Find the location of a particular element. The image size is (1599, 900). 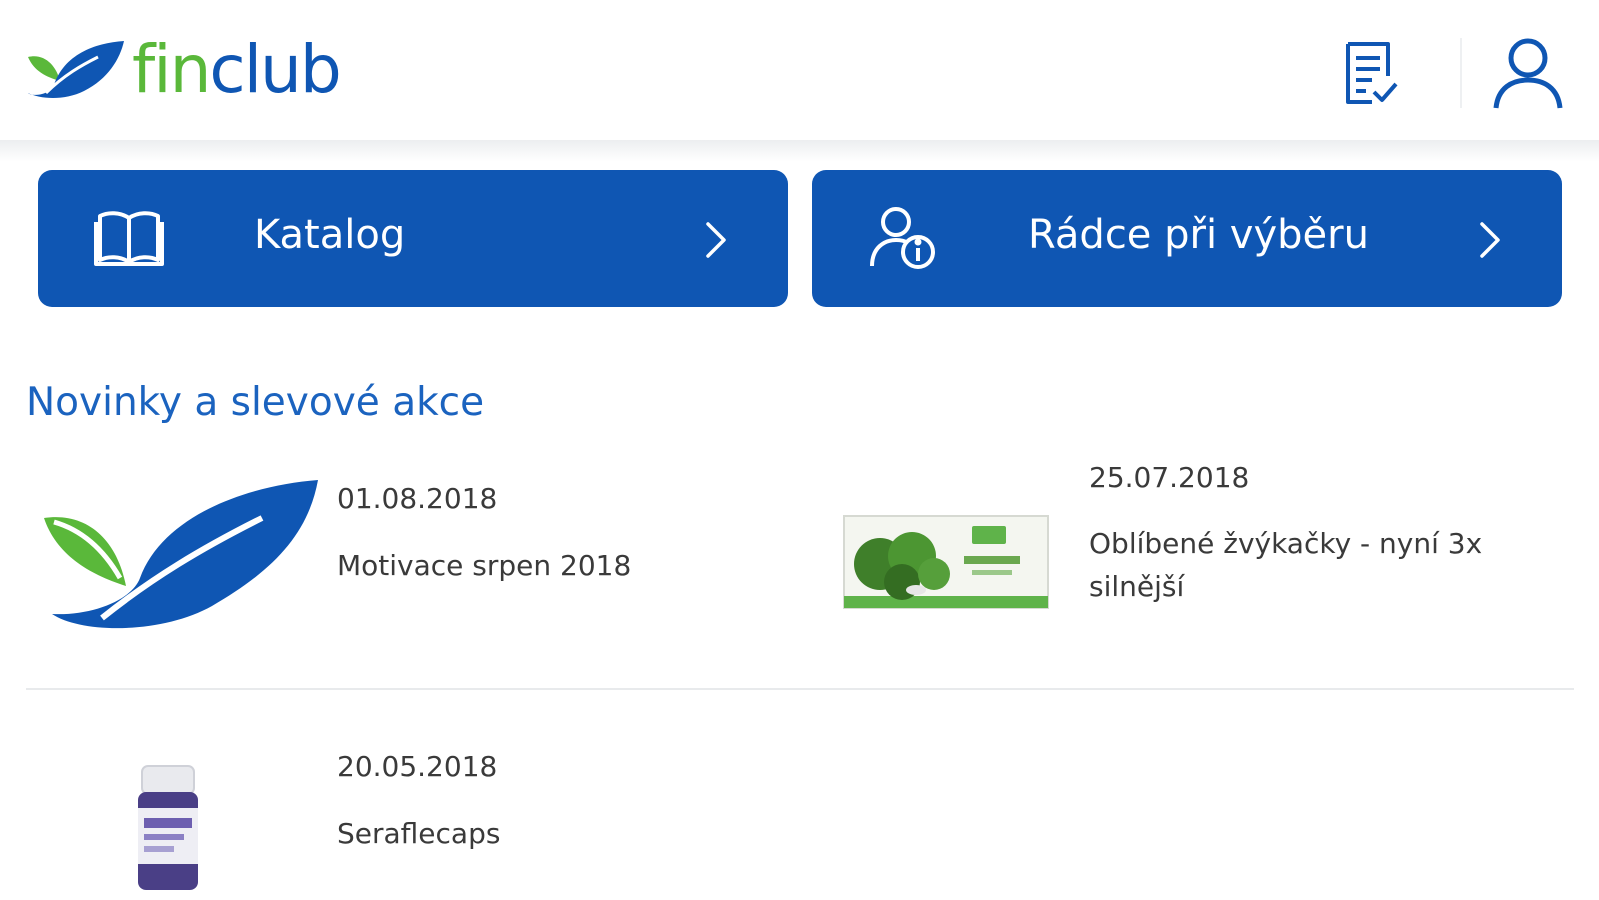

section-title: Novinky a slevové akce is located at coordinates (255, 402).